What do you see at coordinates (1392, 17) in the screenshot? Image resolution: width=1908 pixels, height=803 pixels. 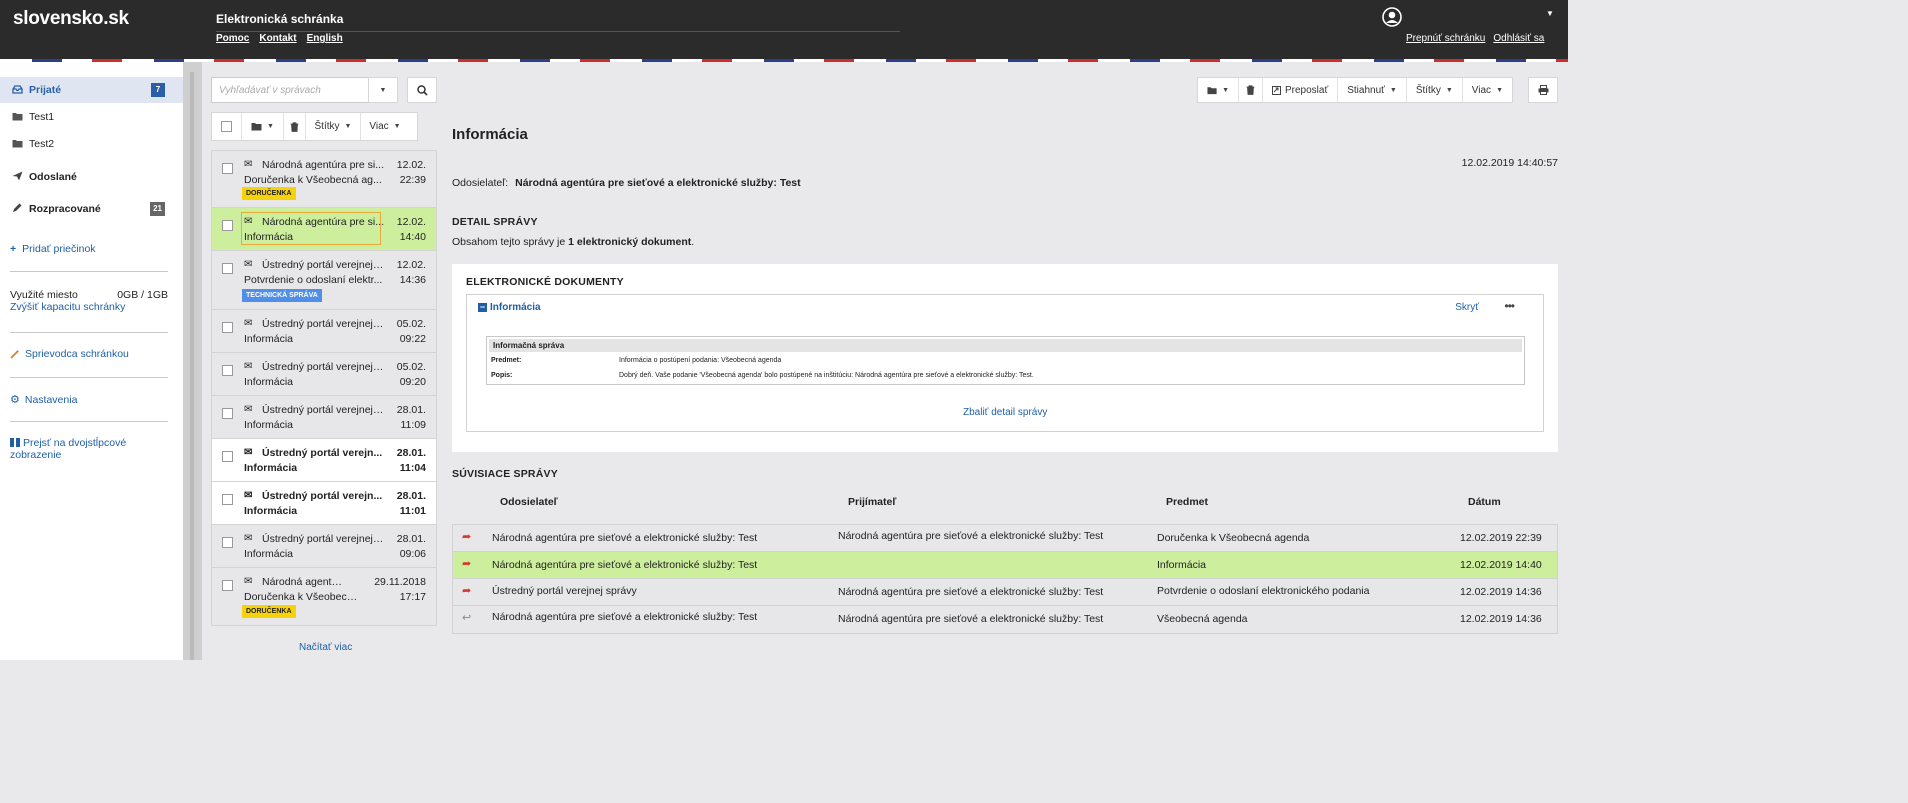 I see `user-avatar-icon` at bounding box center [1392, 17].